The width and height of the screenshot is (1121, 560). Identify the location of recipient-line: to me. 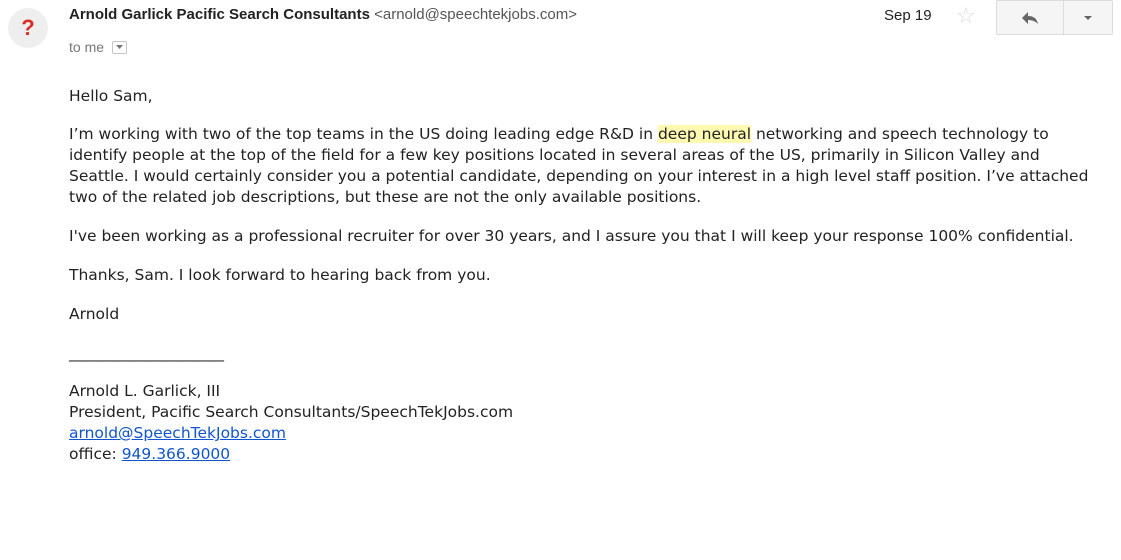
(98, 47).